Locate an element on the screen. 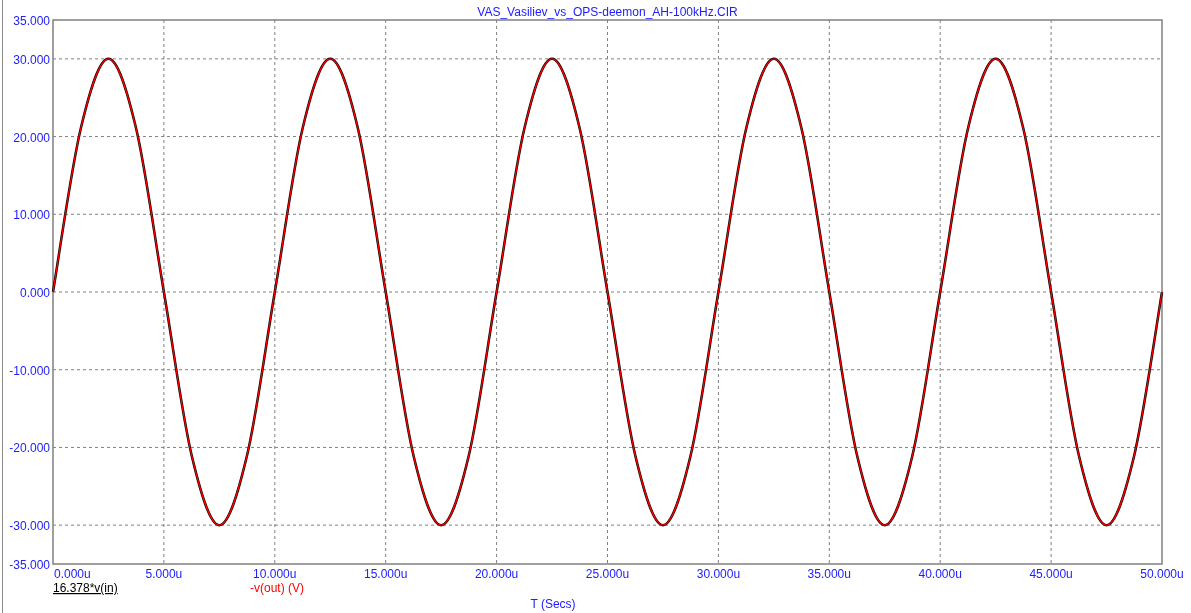 The width and height of the screenshot is (1191, 613). y-tick-label: 10.000 is located at coordinates (31, 215).